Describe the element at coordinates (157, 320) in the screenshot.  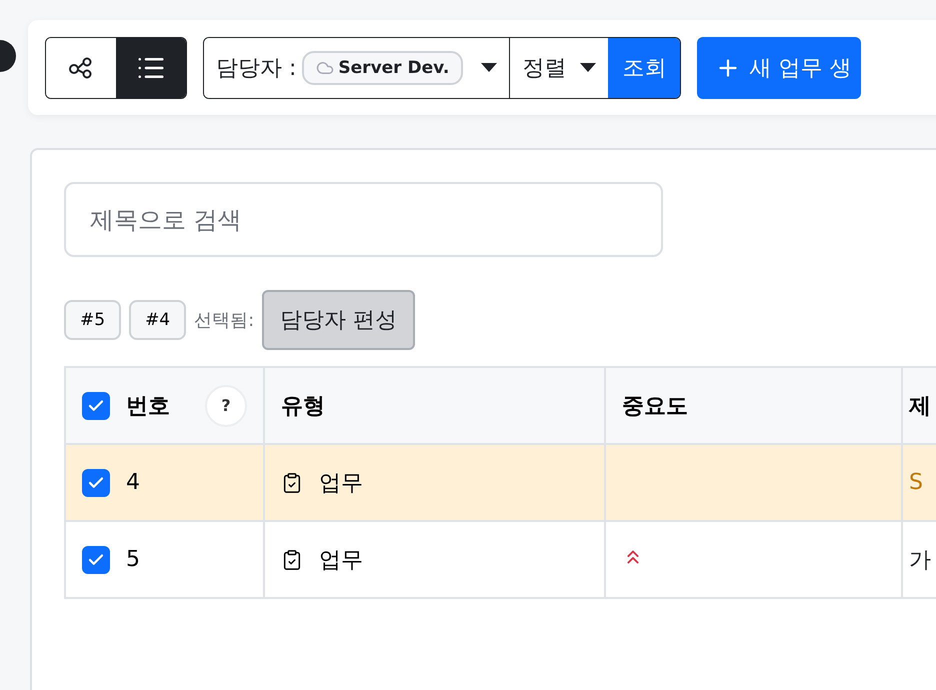
I see `selected-tag: #4` at that location.